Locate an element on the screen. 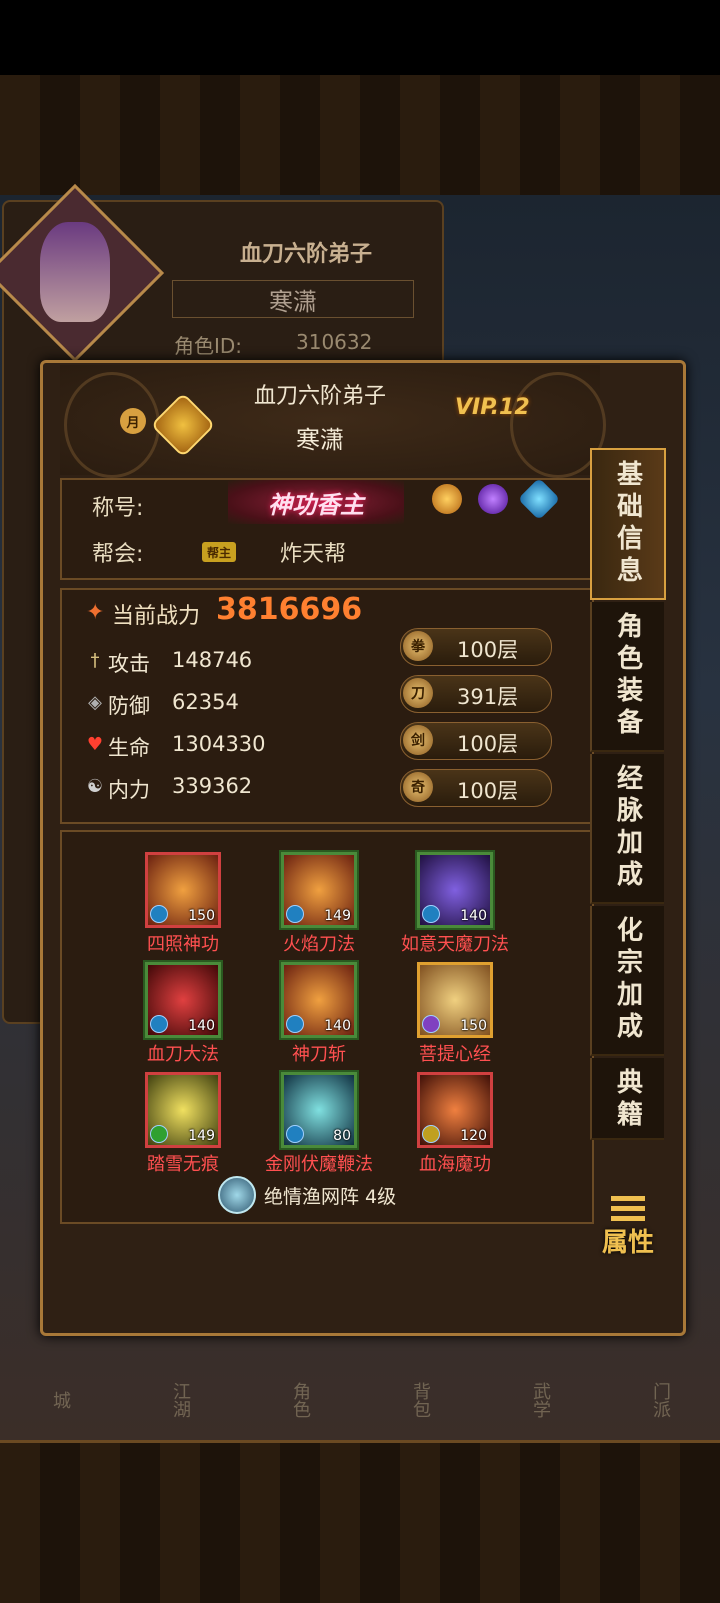  sword-school-icon: 剑 is located at coordinates (418, 740).